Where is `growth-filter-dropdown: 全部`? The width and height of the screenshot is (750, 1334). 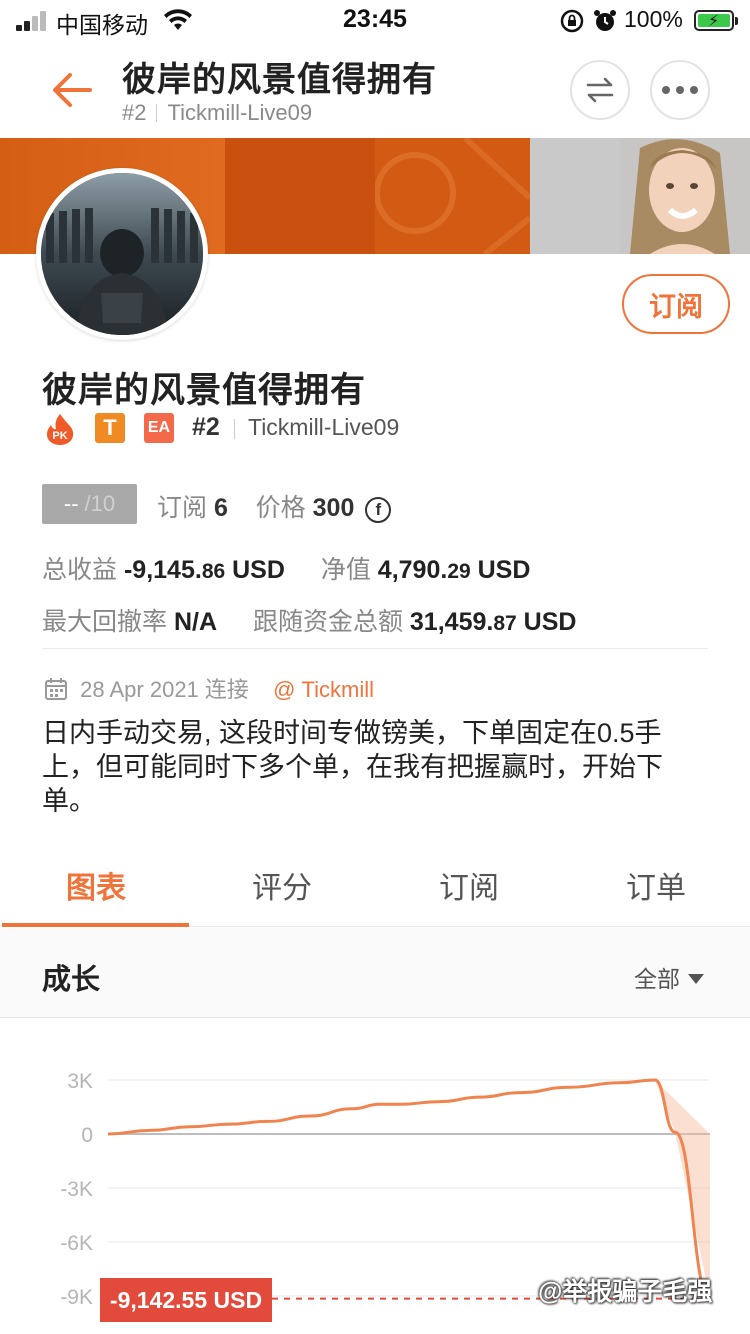
growth-filter-dropdown: 全部 is located at coordinates (669, 977).